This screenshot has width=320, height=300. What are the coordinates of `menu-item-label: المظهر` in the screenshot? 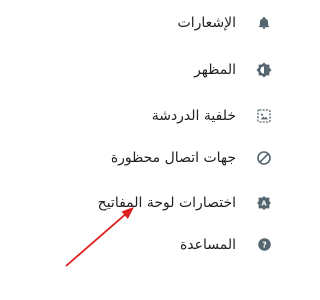 It's located at (215, 69).